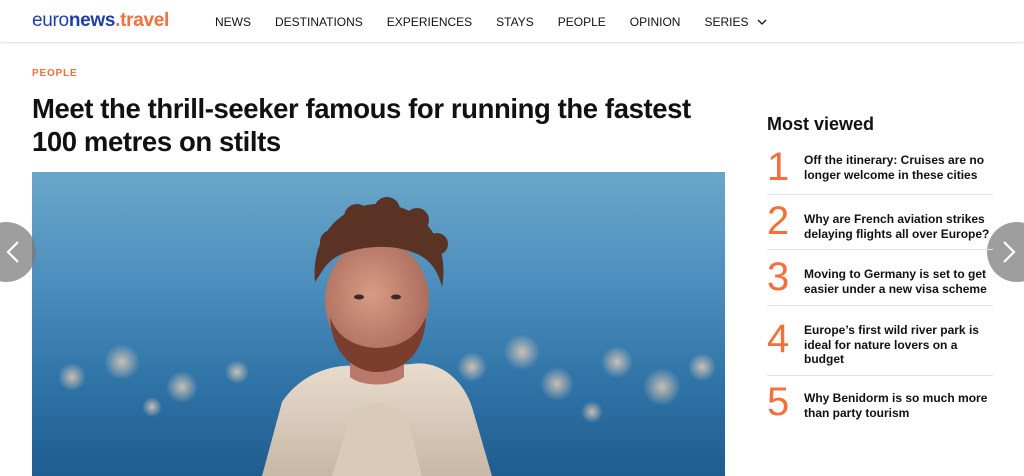 The height and width of the screenshot is (476, 1024). I want to click on carousel-prev-button, so click(18, 252).